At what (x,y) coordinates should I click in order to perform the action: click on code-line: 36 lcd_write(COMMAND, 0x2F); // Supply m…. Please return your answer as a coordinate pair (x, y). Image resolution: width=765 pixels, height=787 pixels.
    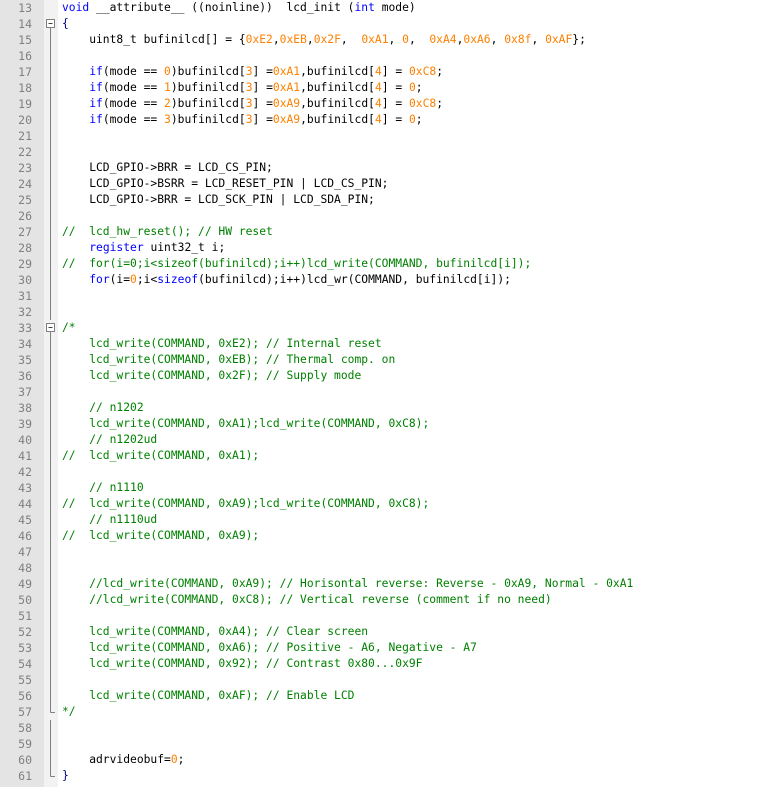
    Looking at the image, I should click on (382, 376).